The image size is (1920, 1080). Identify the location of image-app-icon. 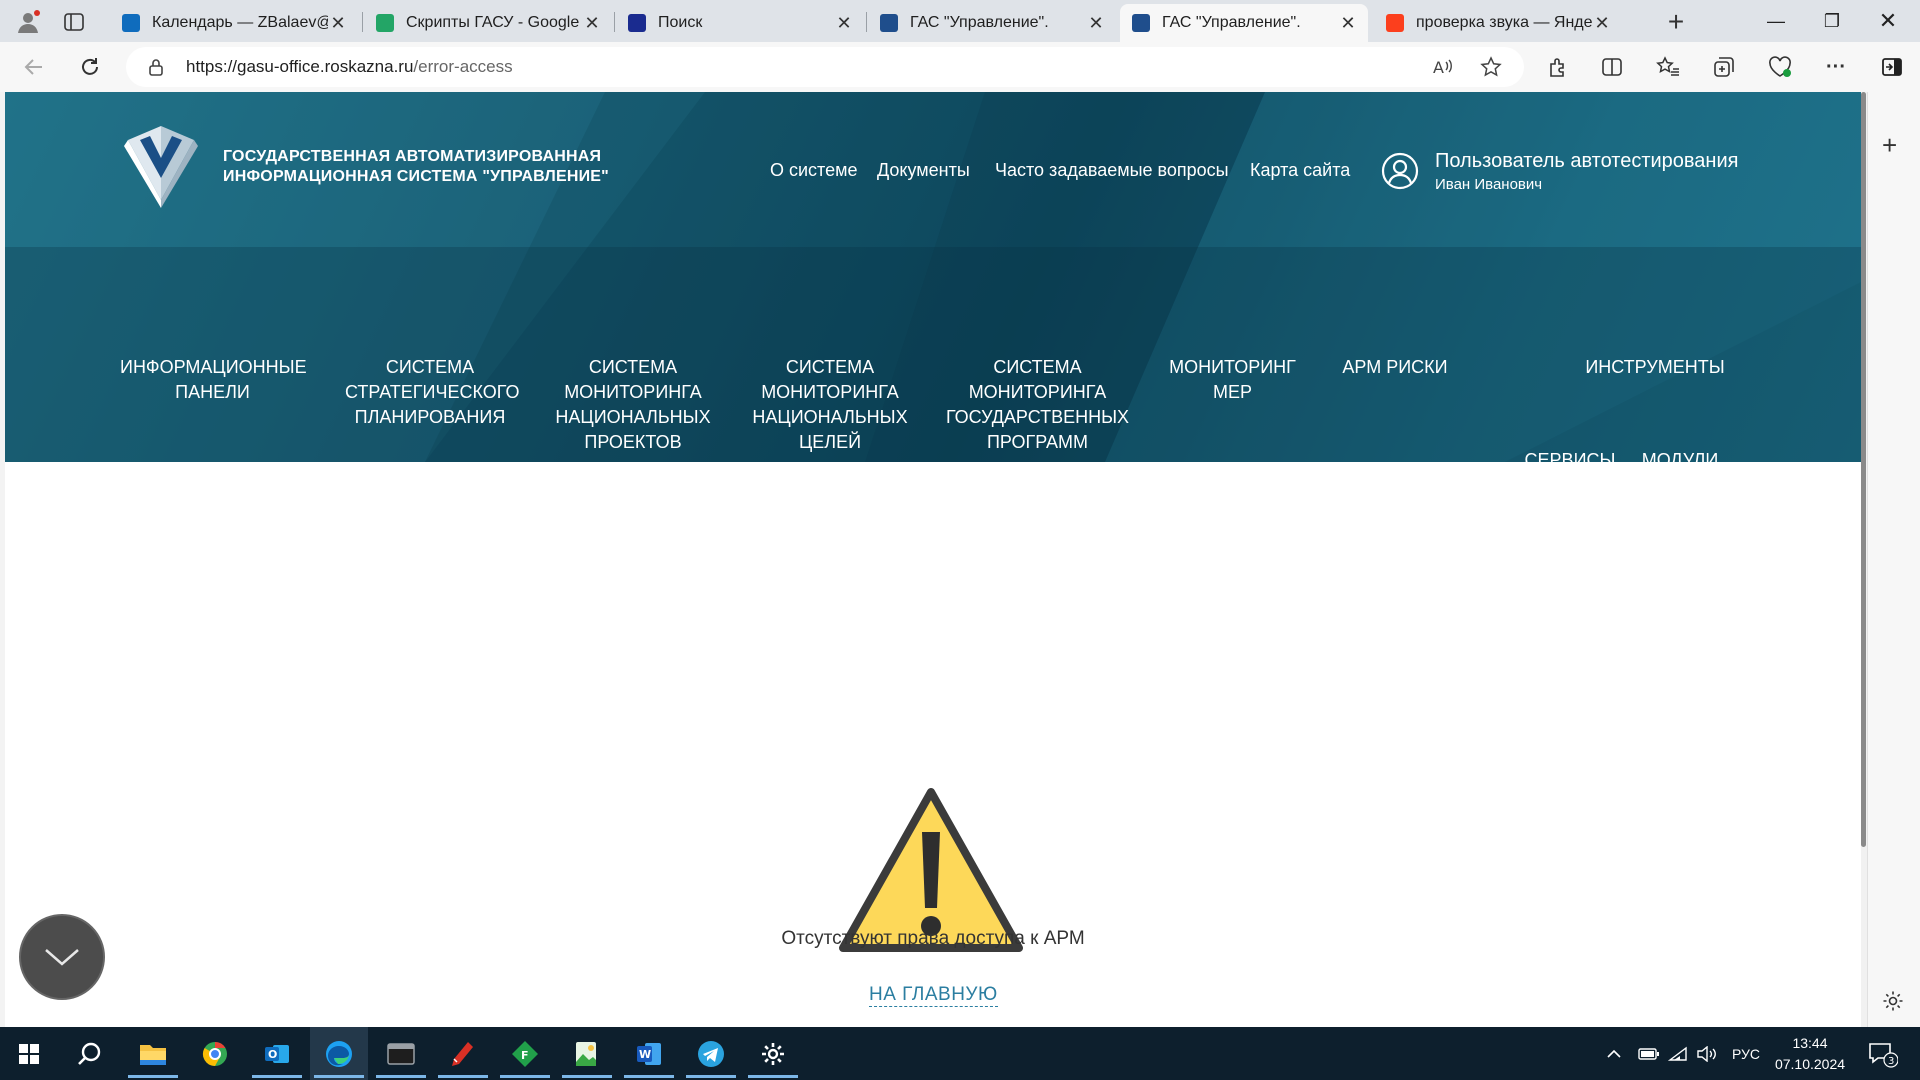
(587, 1053).